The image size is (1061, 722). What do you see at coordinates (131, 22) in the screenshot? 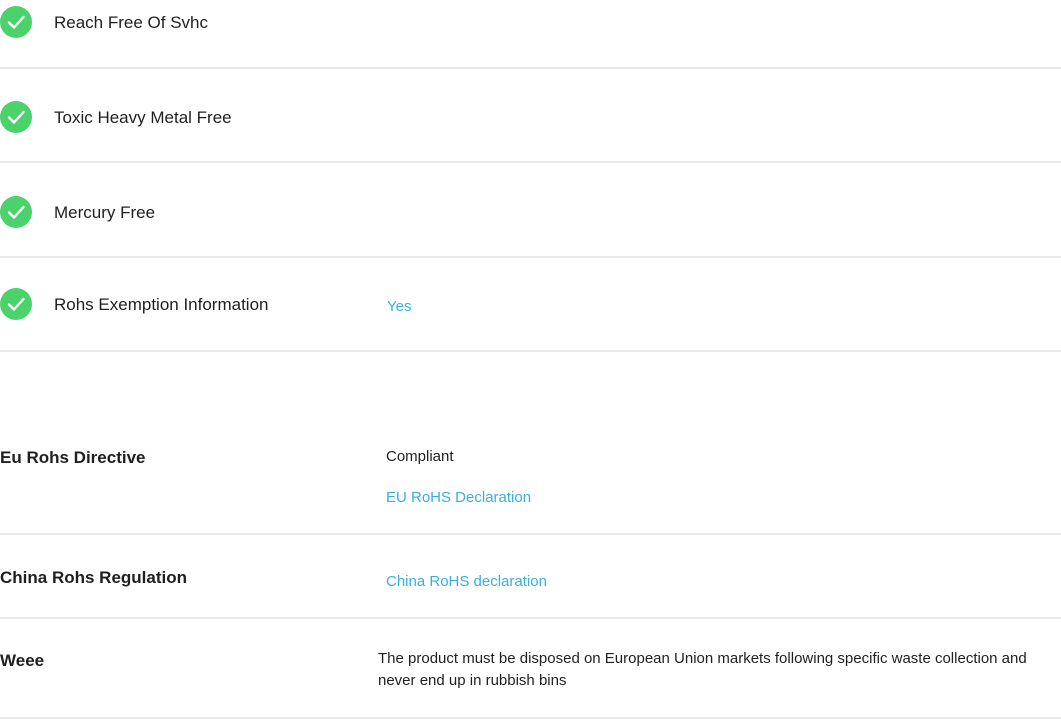
I see `compliance-item-label: Reach Free Of Svhc` at bounding box center [131, 22].